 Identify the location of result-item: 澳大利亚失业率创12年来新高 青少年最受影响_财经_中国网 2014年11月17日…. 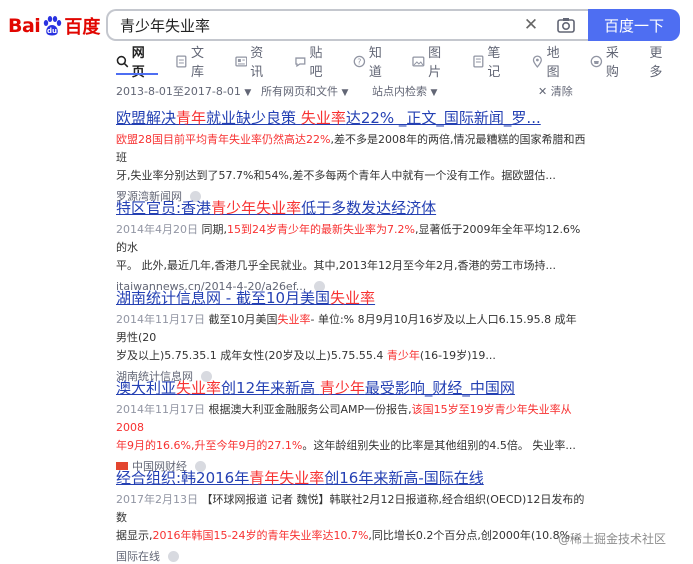
(351, 426).